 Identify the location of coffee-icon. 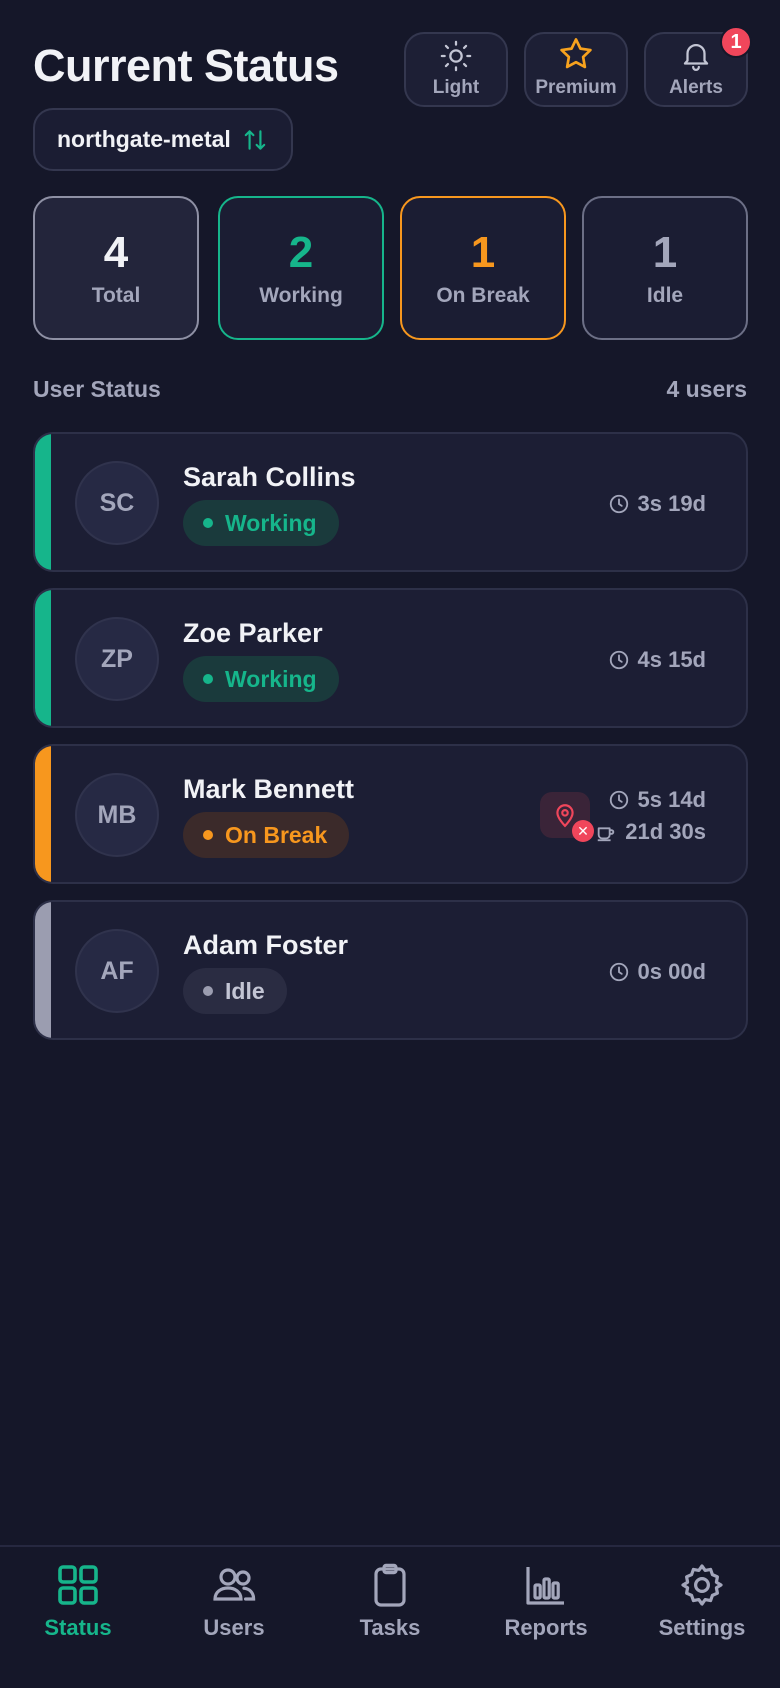
(606, 834).